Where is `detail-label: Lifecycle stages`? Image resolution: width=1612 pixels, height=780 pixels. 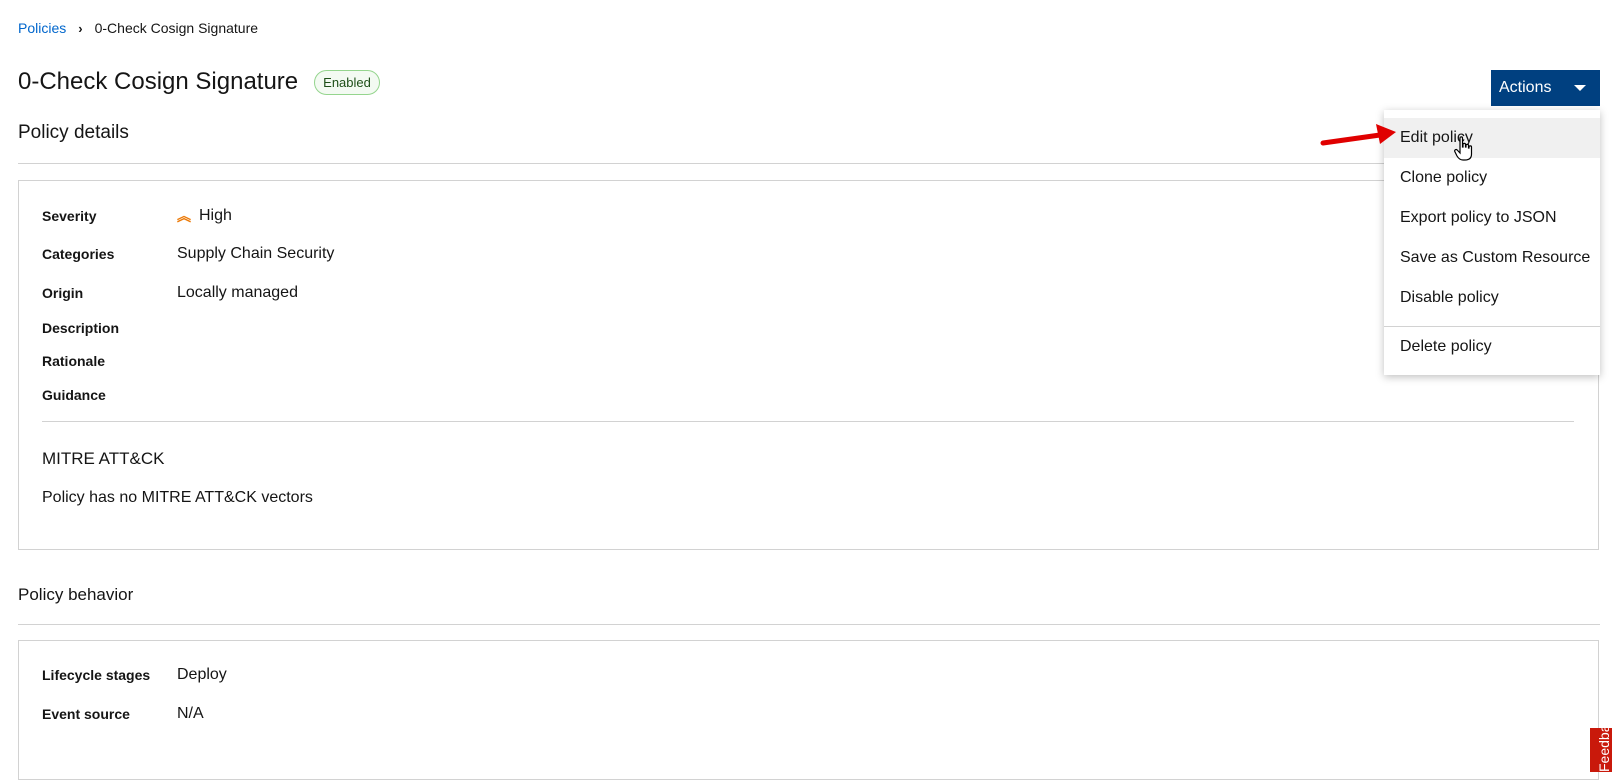 detail-label: Lifecycle stages is located at coordinates (96, 675).